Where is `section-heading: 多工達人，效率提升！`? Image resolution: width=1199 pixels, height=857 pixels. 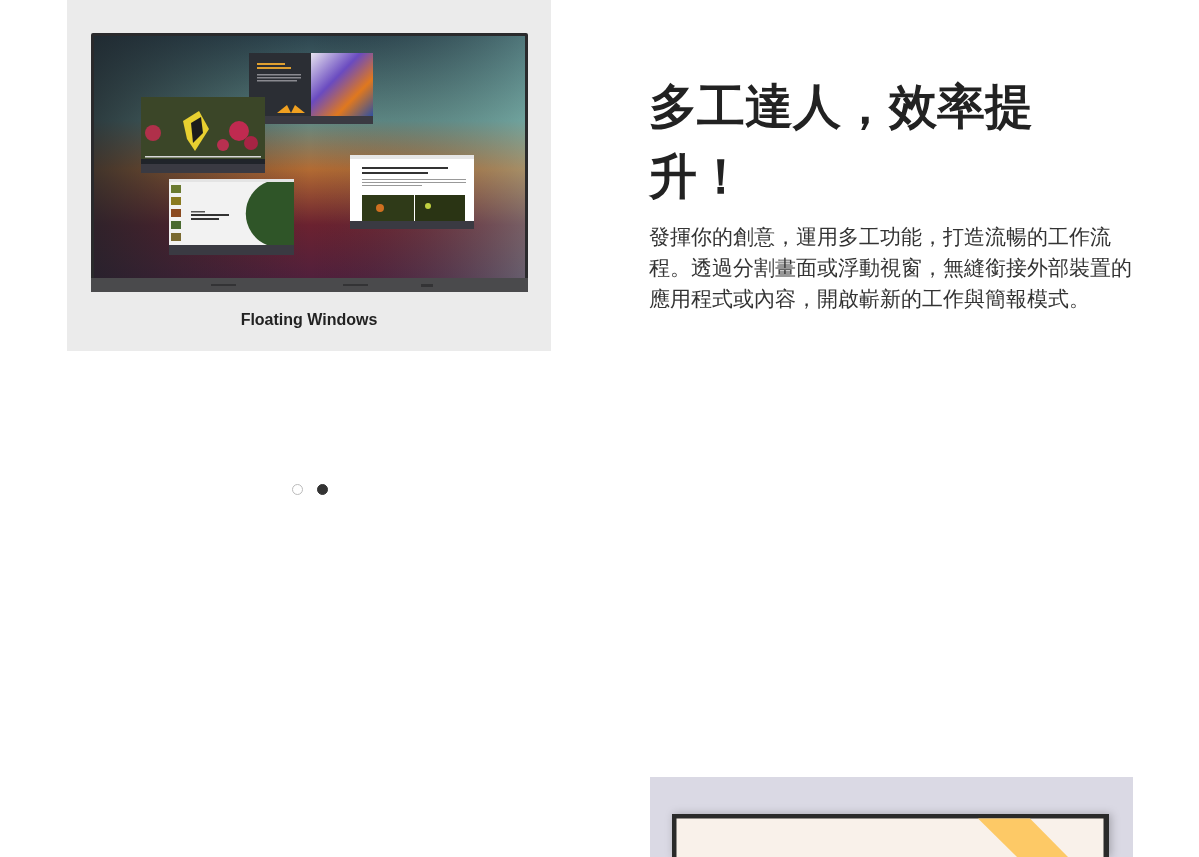 section-heading: 多工達人，效率提升！ is located at coordinates (841, 142).